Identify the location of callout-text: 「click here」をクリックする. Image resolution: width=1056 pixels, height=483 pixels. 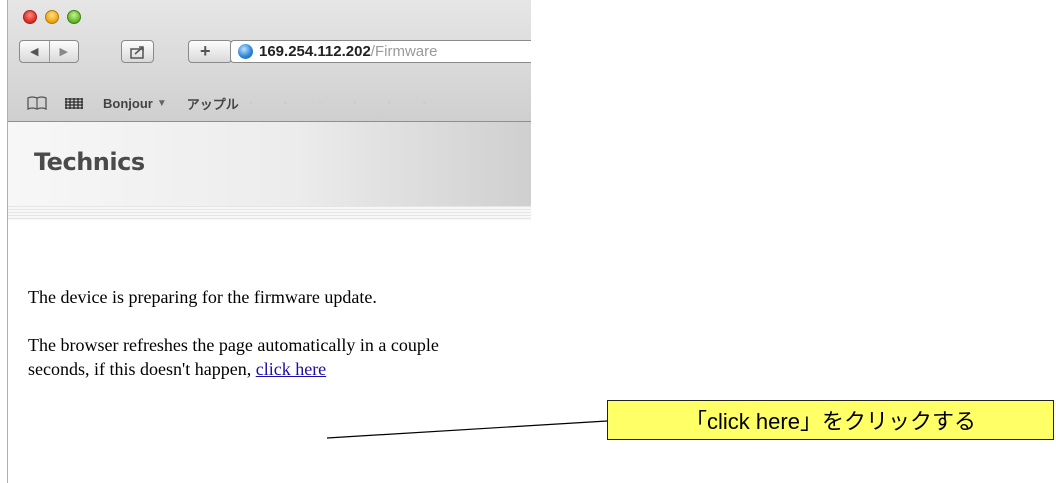
(830, 421).